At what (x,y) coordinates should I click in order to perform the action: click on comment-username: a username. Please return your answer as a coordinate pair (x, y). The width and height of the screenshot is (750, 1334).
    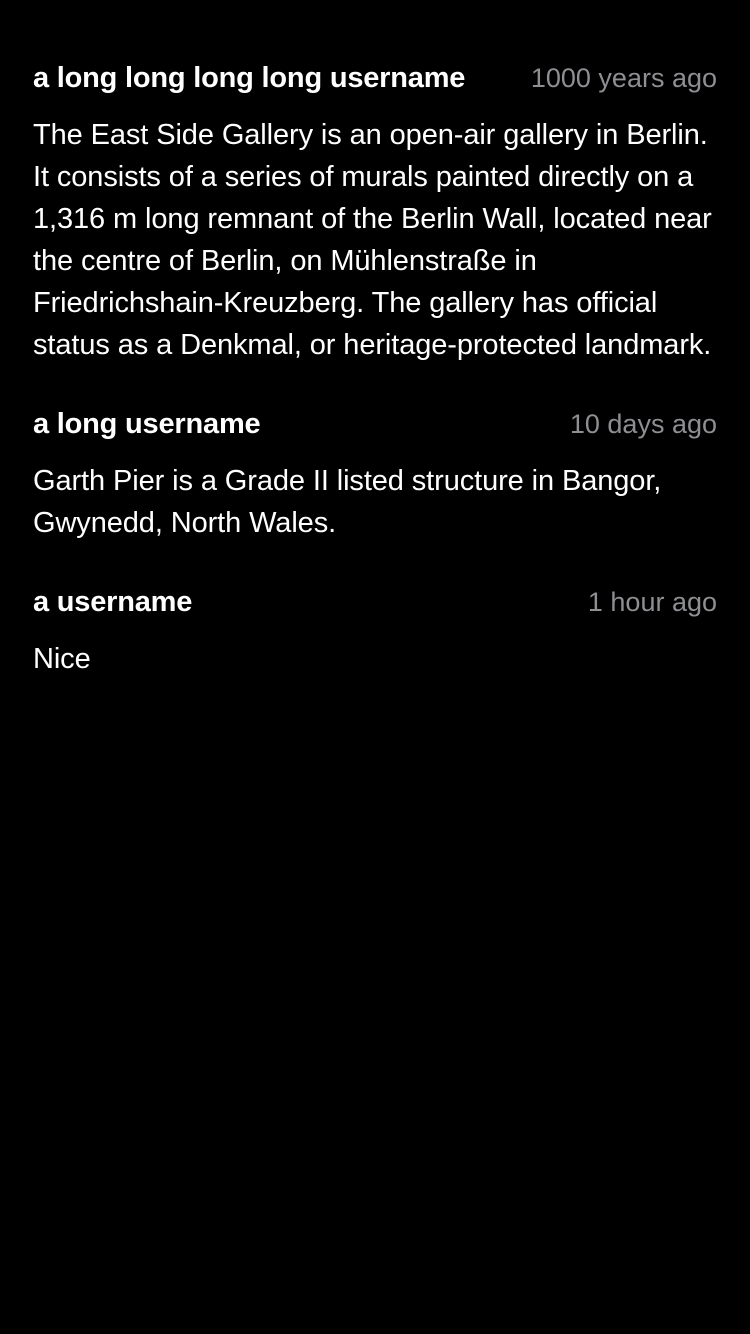
    Looking at the image, I should click on (112, 602).